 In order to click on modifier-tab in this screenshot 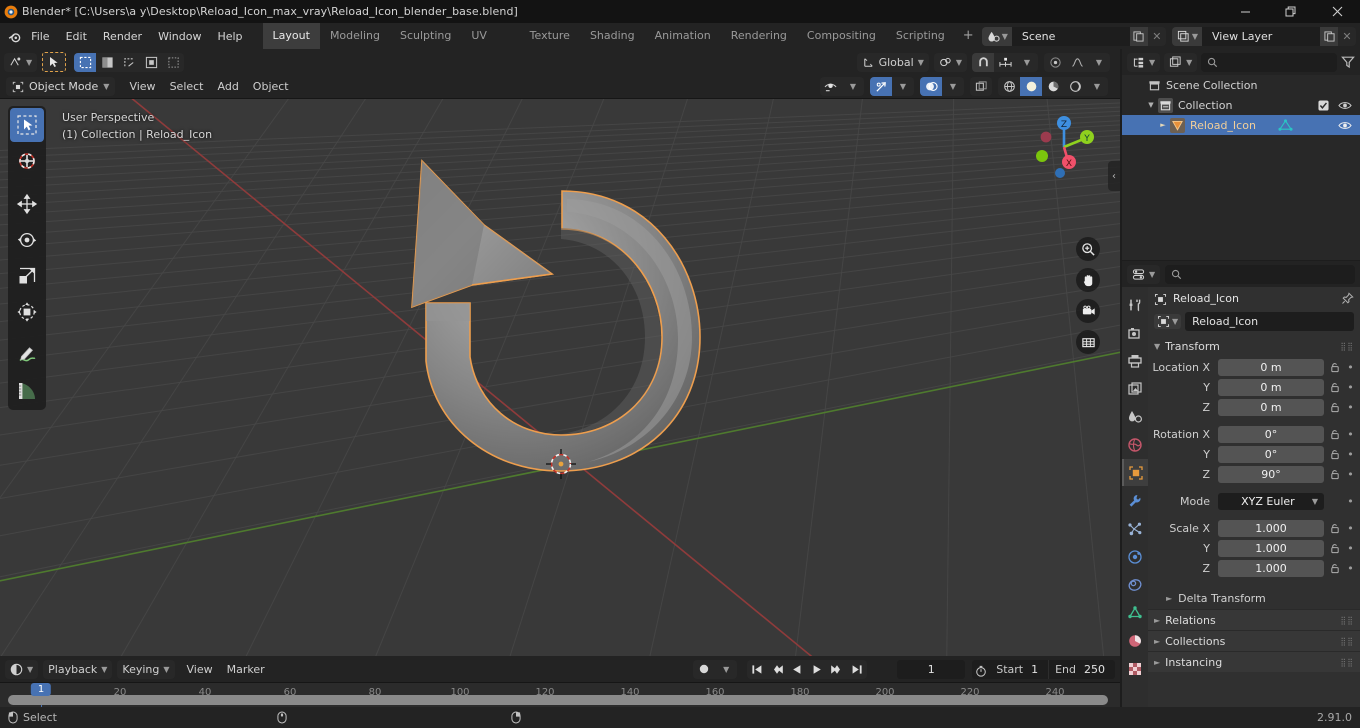, I will do `click(1135, 500)`.